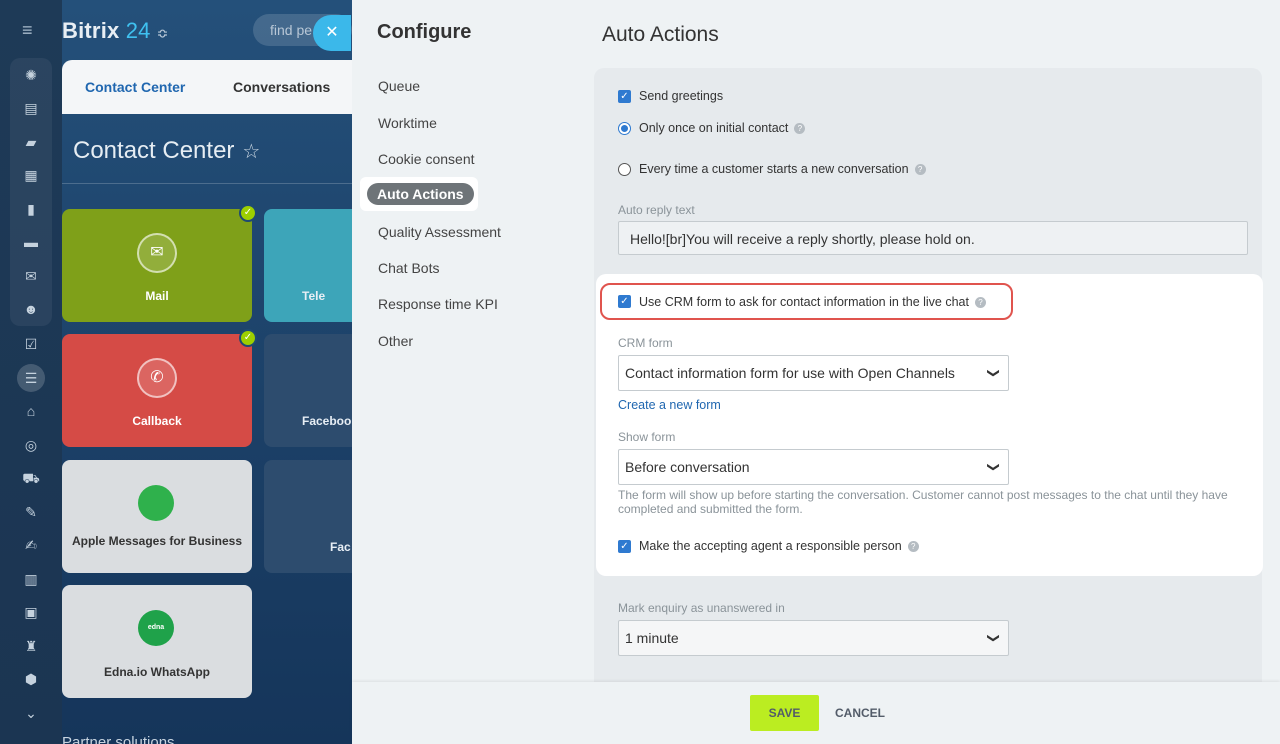  Describe the element at coordinates (624, 546) in the screenshot. I see `make-responsible-checkbox: ✓` at that location.